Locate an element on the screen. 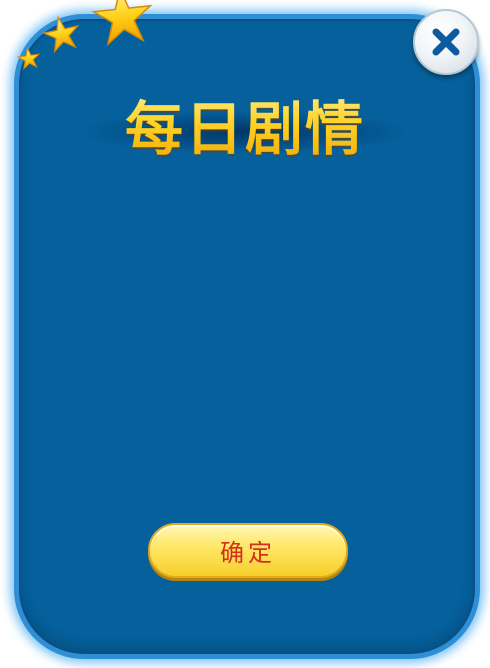  confirm-button: 确定 is located at coordinates (248, 550).